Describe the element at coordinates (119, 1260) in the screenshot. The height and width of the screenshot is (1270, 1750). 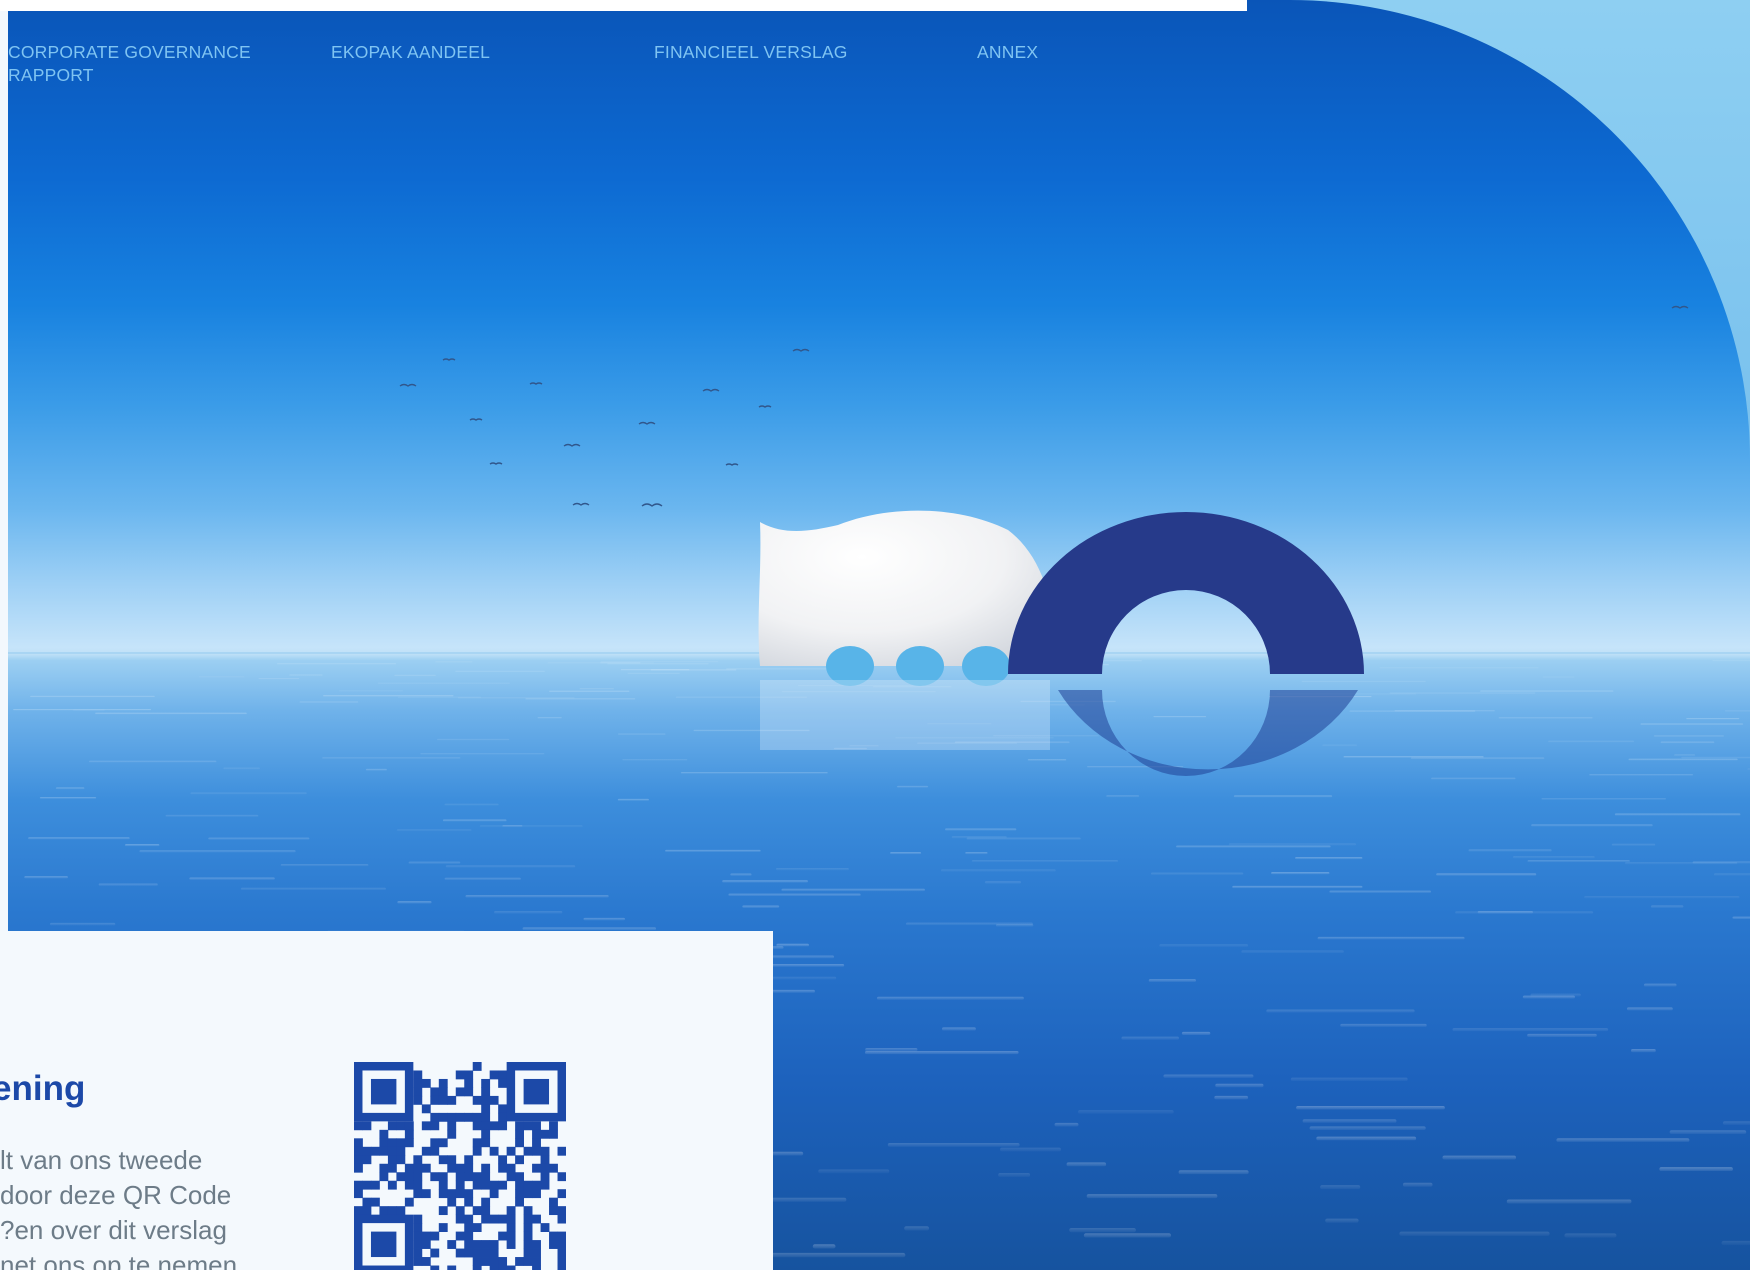
I see `card-line: net ons op te nemen` at that location.